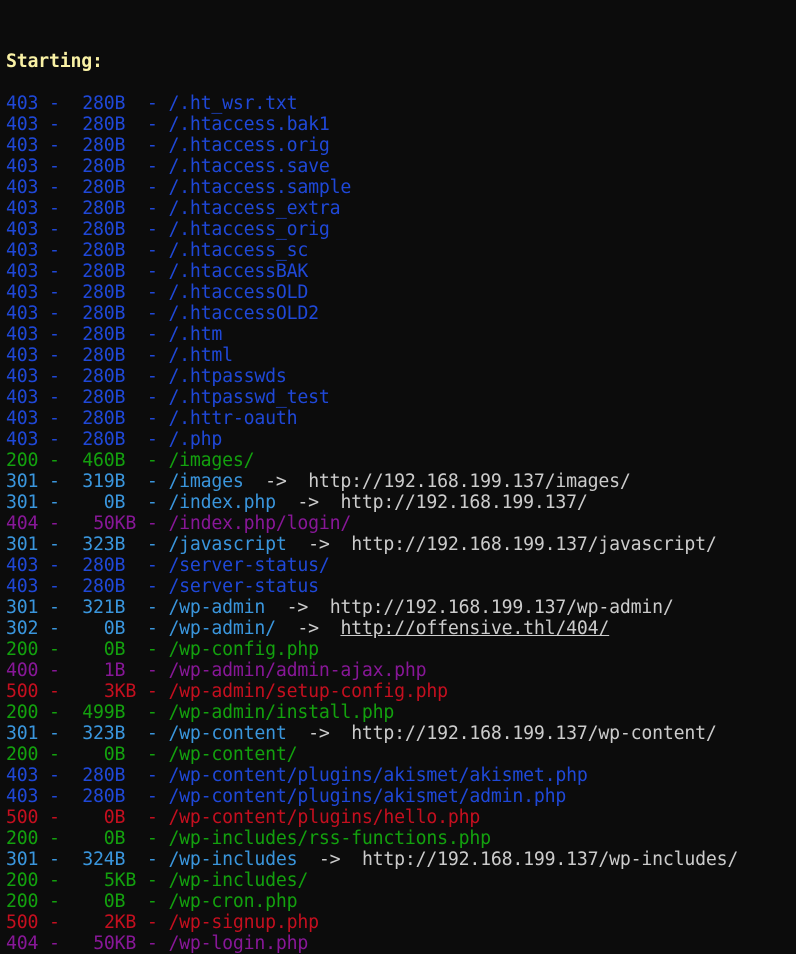  What do you see at coordinates (206, 481) in the screenshot?
I see `path: /images` at bounding box center [206, 481].